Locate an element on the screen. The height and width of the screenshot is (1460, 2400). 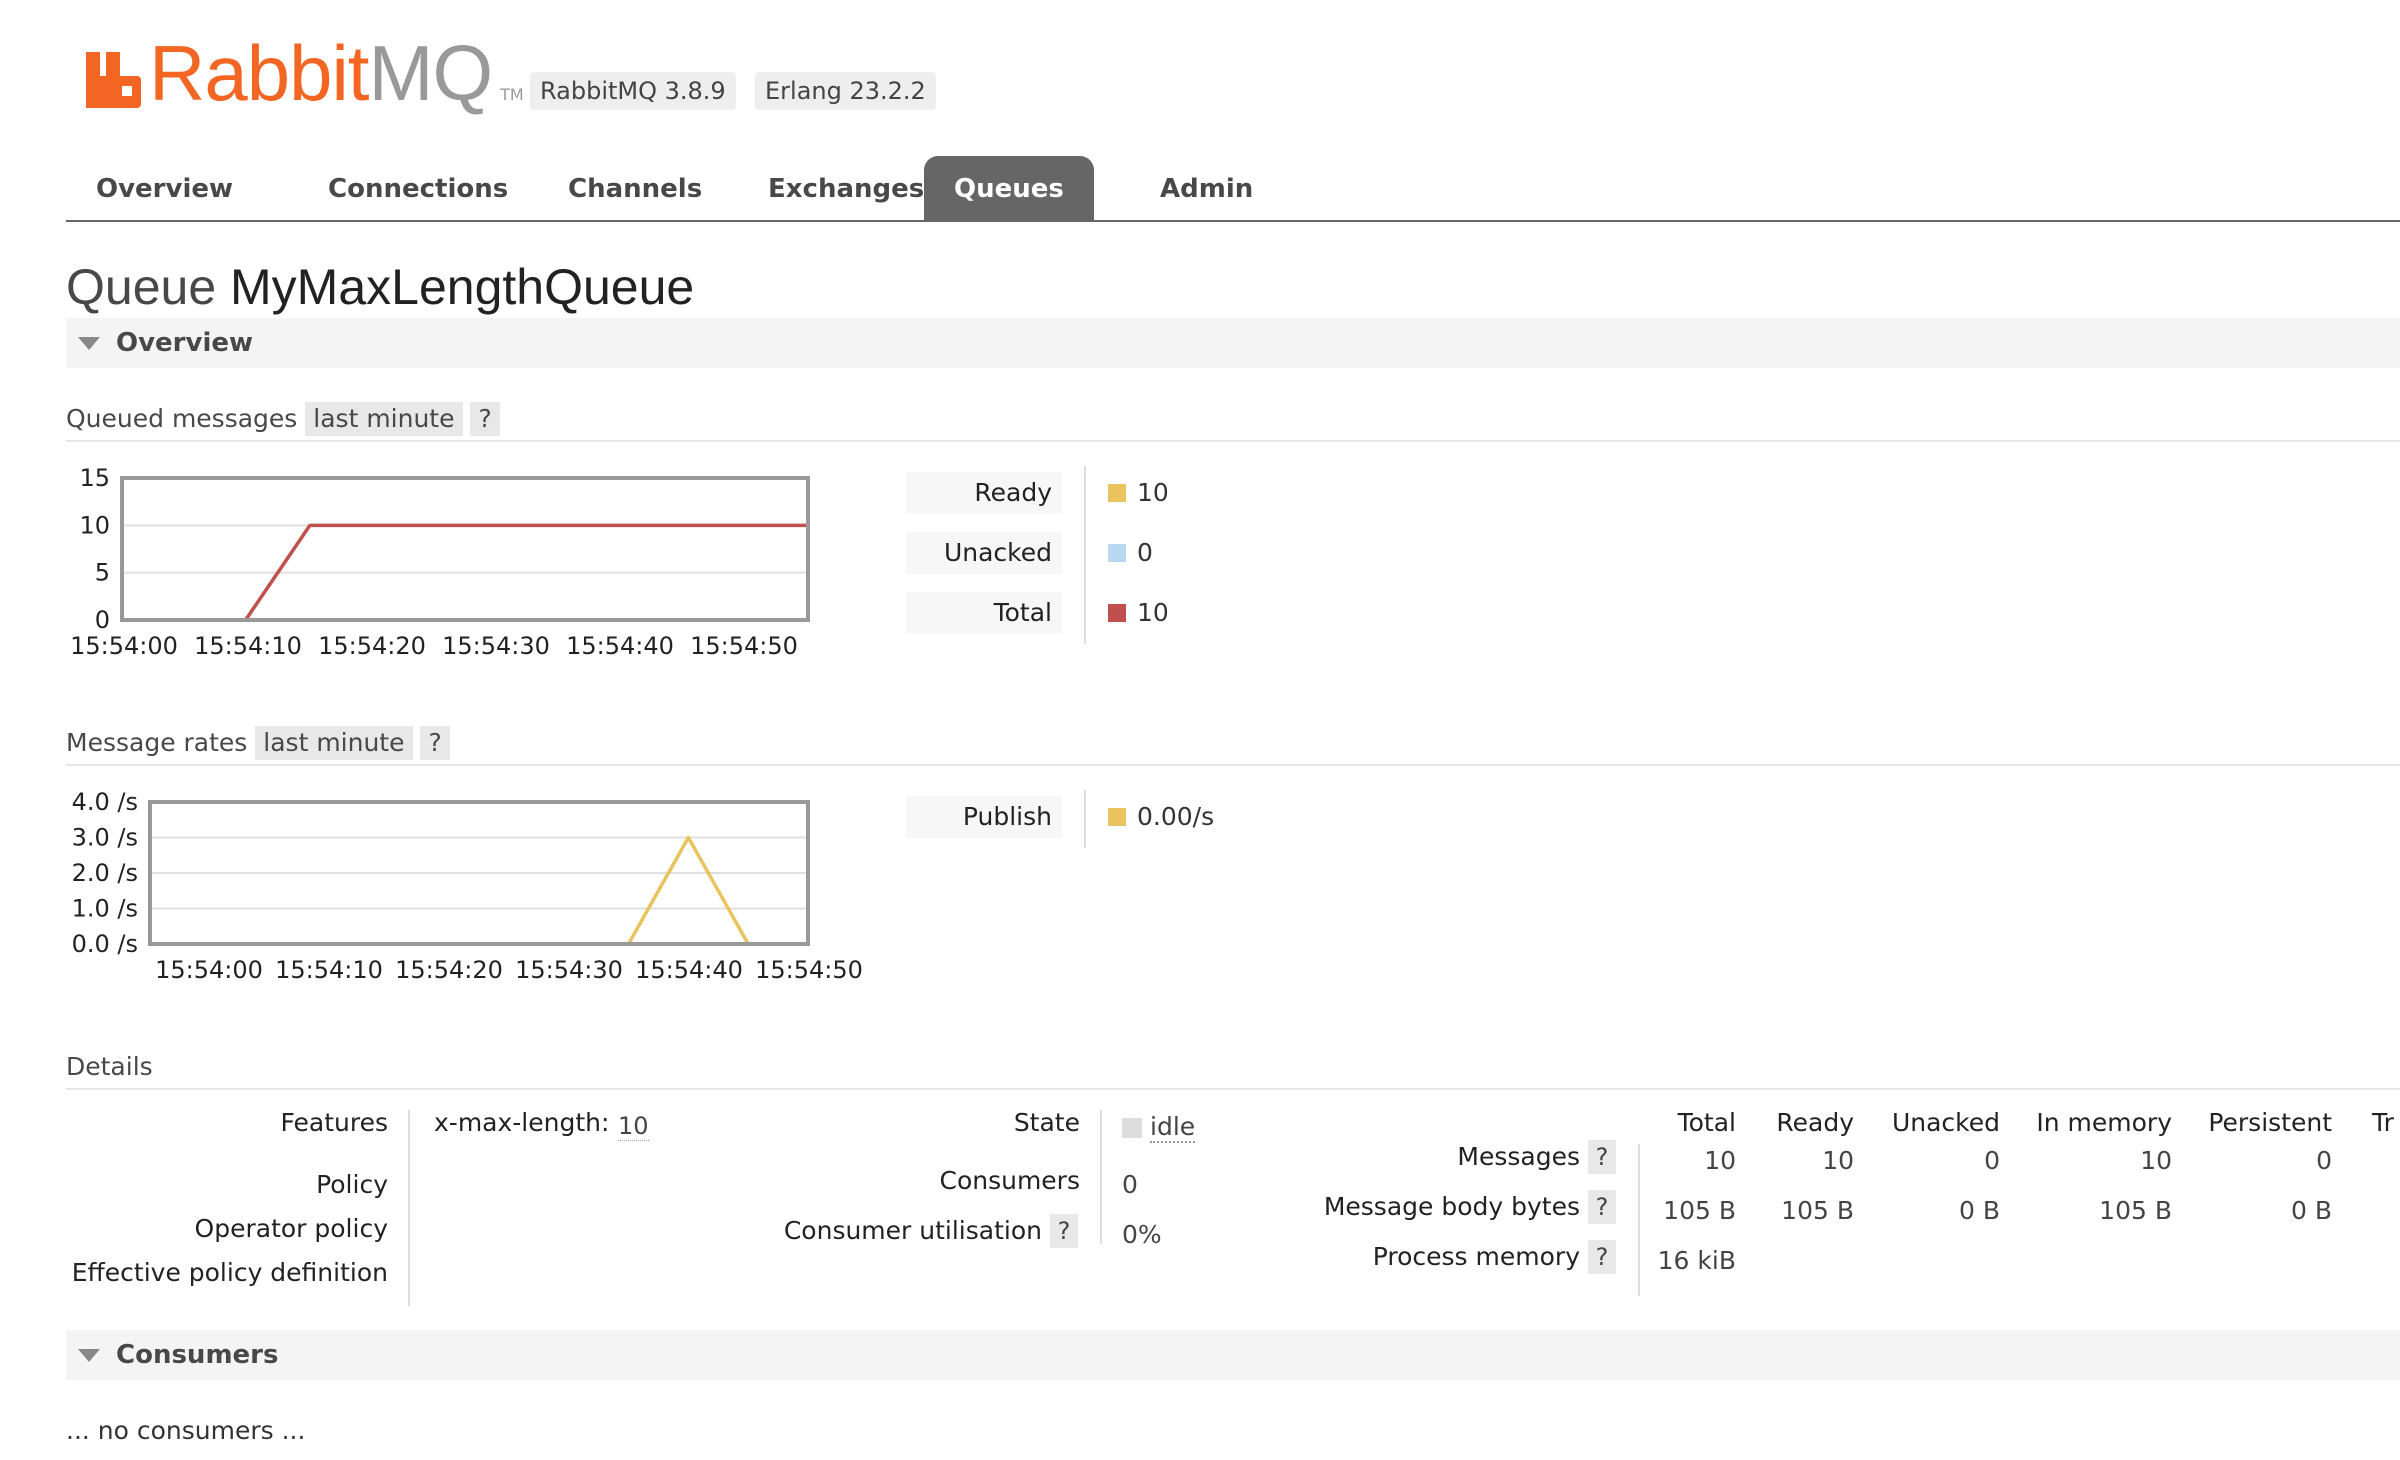
rates-legend-divider is located at coordinates (1085, 819).